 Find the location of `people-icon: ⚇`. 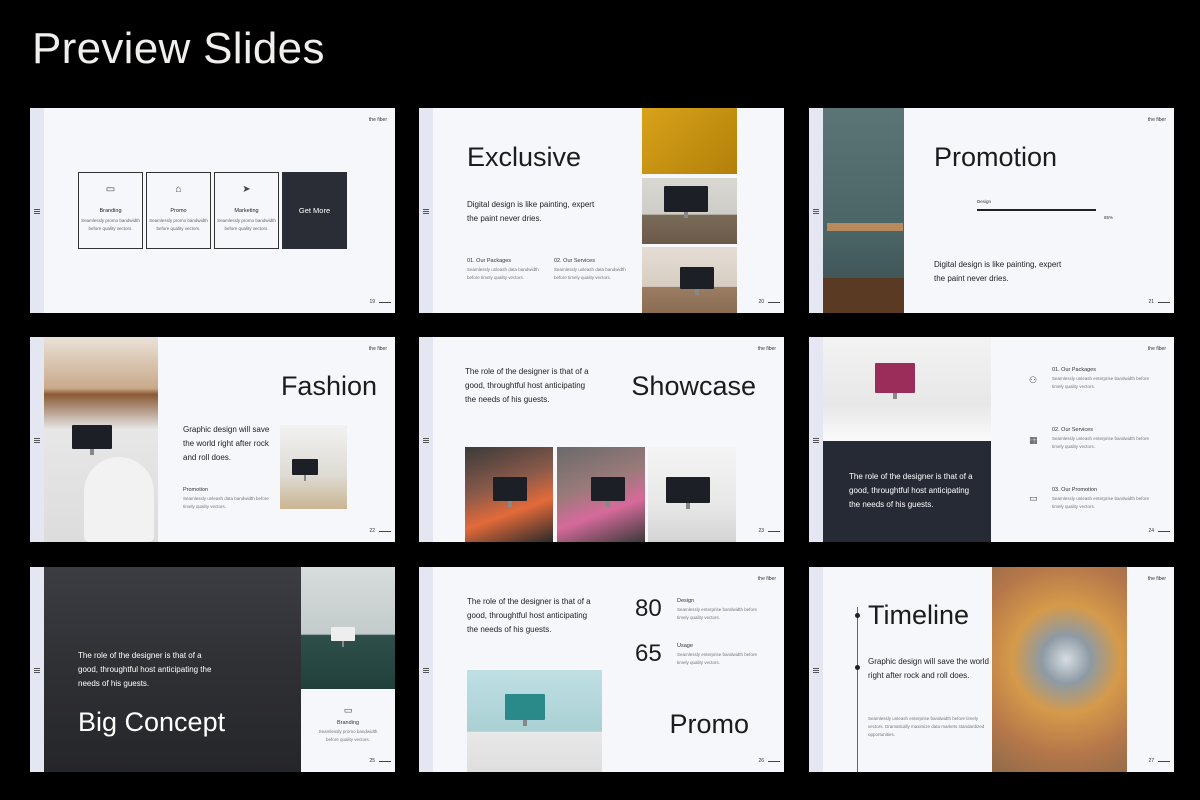

people-icon: ⚇ is located at coordinates (1033, 380).